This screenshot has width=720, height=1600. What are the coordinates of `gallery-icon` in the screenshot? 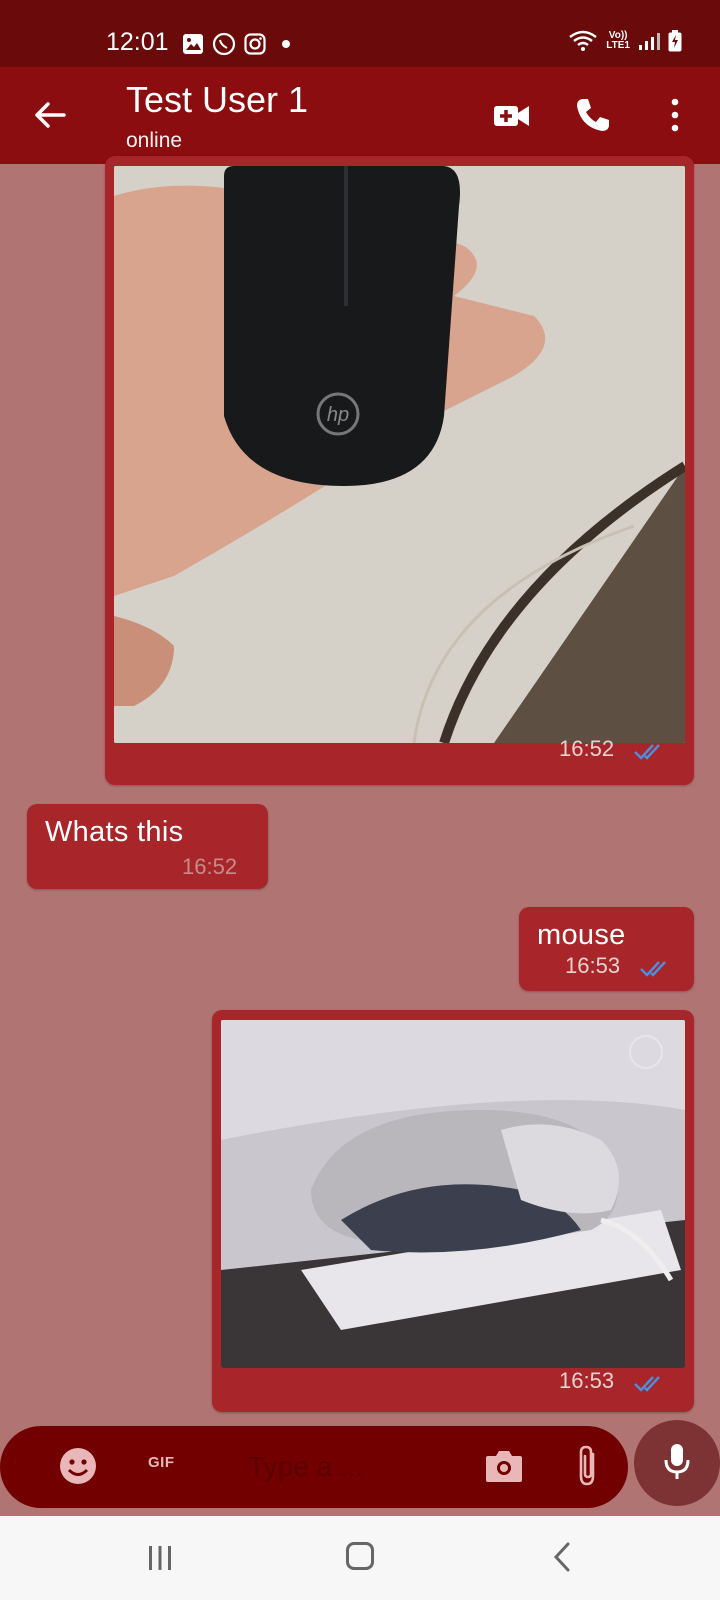 It's located at (193, 44).